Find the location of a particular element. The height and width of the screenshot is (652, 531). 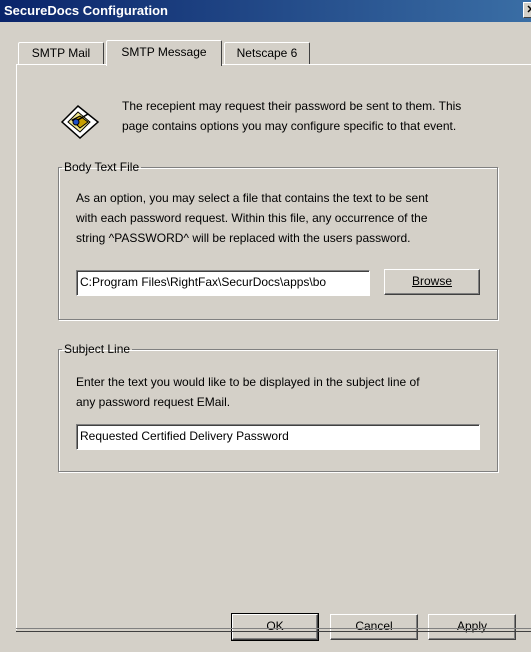

window-title: SecureDocs Configuration is located at coordinates (86, 10).